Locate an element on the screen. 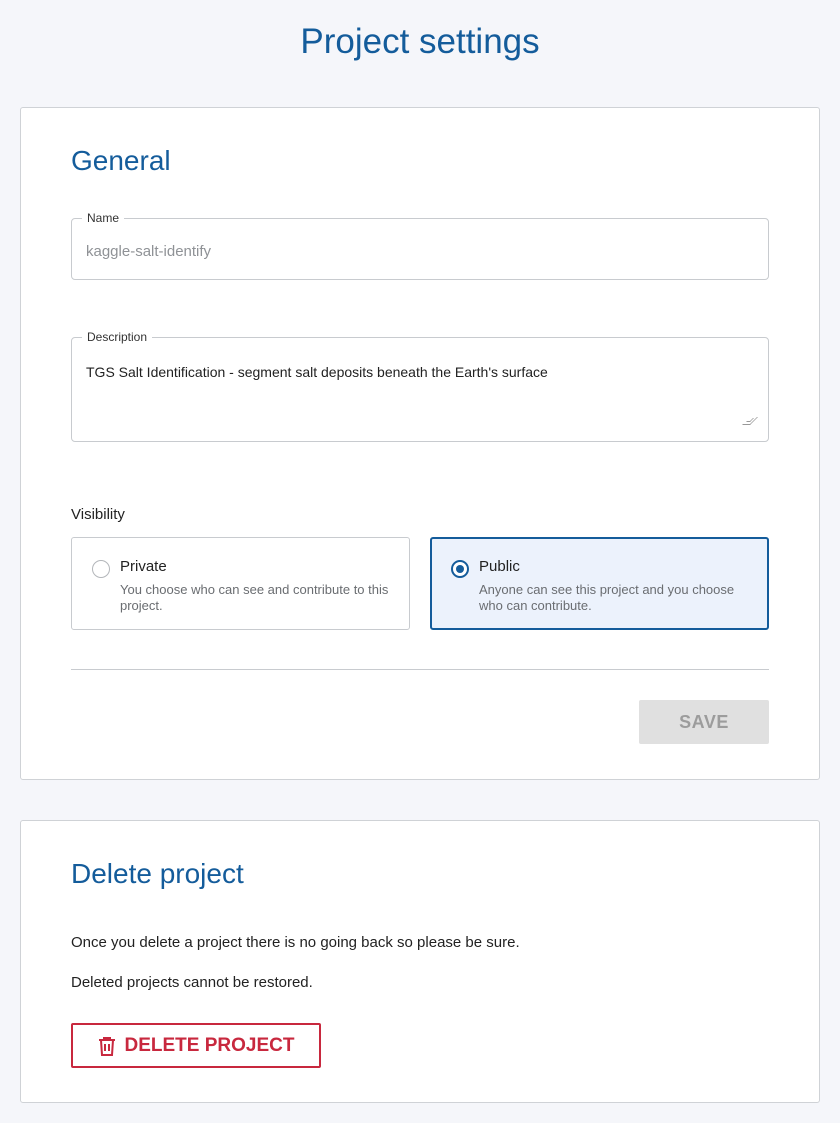  name-input is located at coordinates (416, 251).